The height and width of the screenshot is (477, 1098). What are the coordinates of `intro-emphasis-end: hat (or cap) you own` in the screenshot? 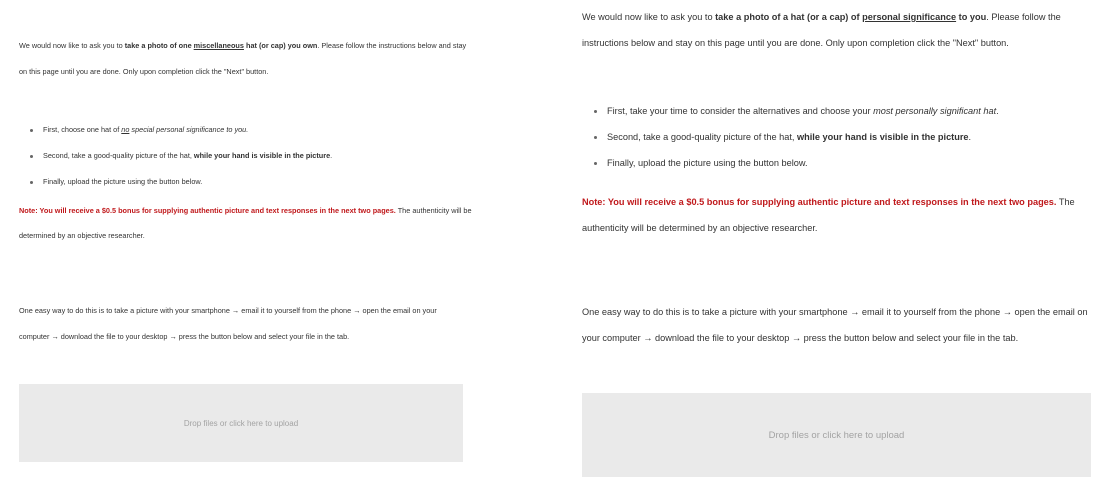 It's located at (280, 45).